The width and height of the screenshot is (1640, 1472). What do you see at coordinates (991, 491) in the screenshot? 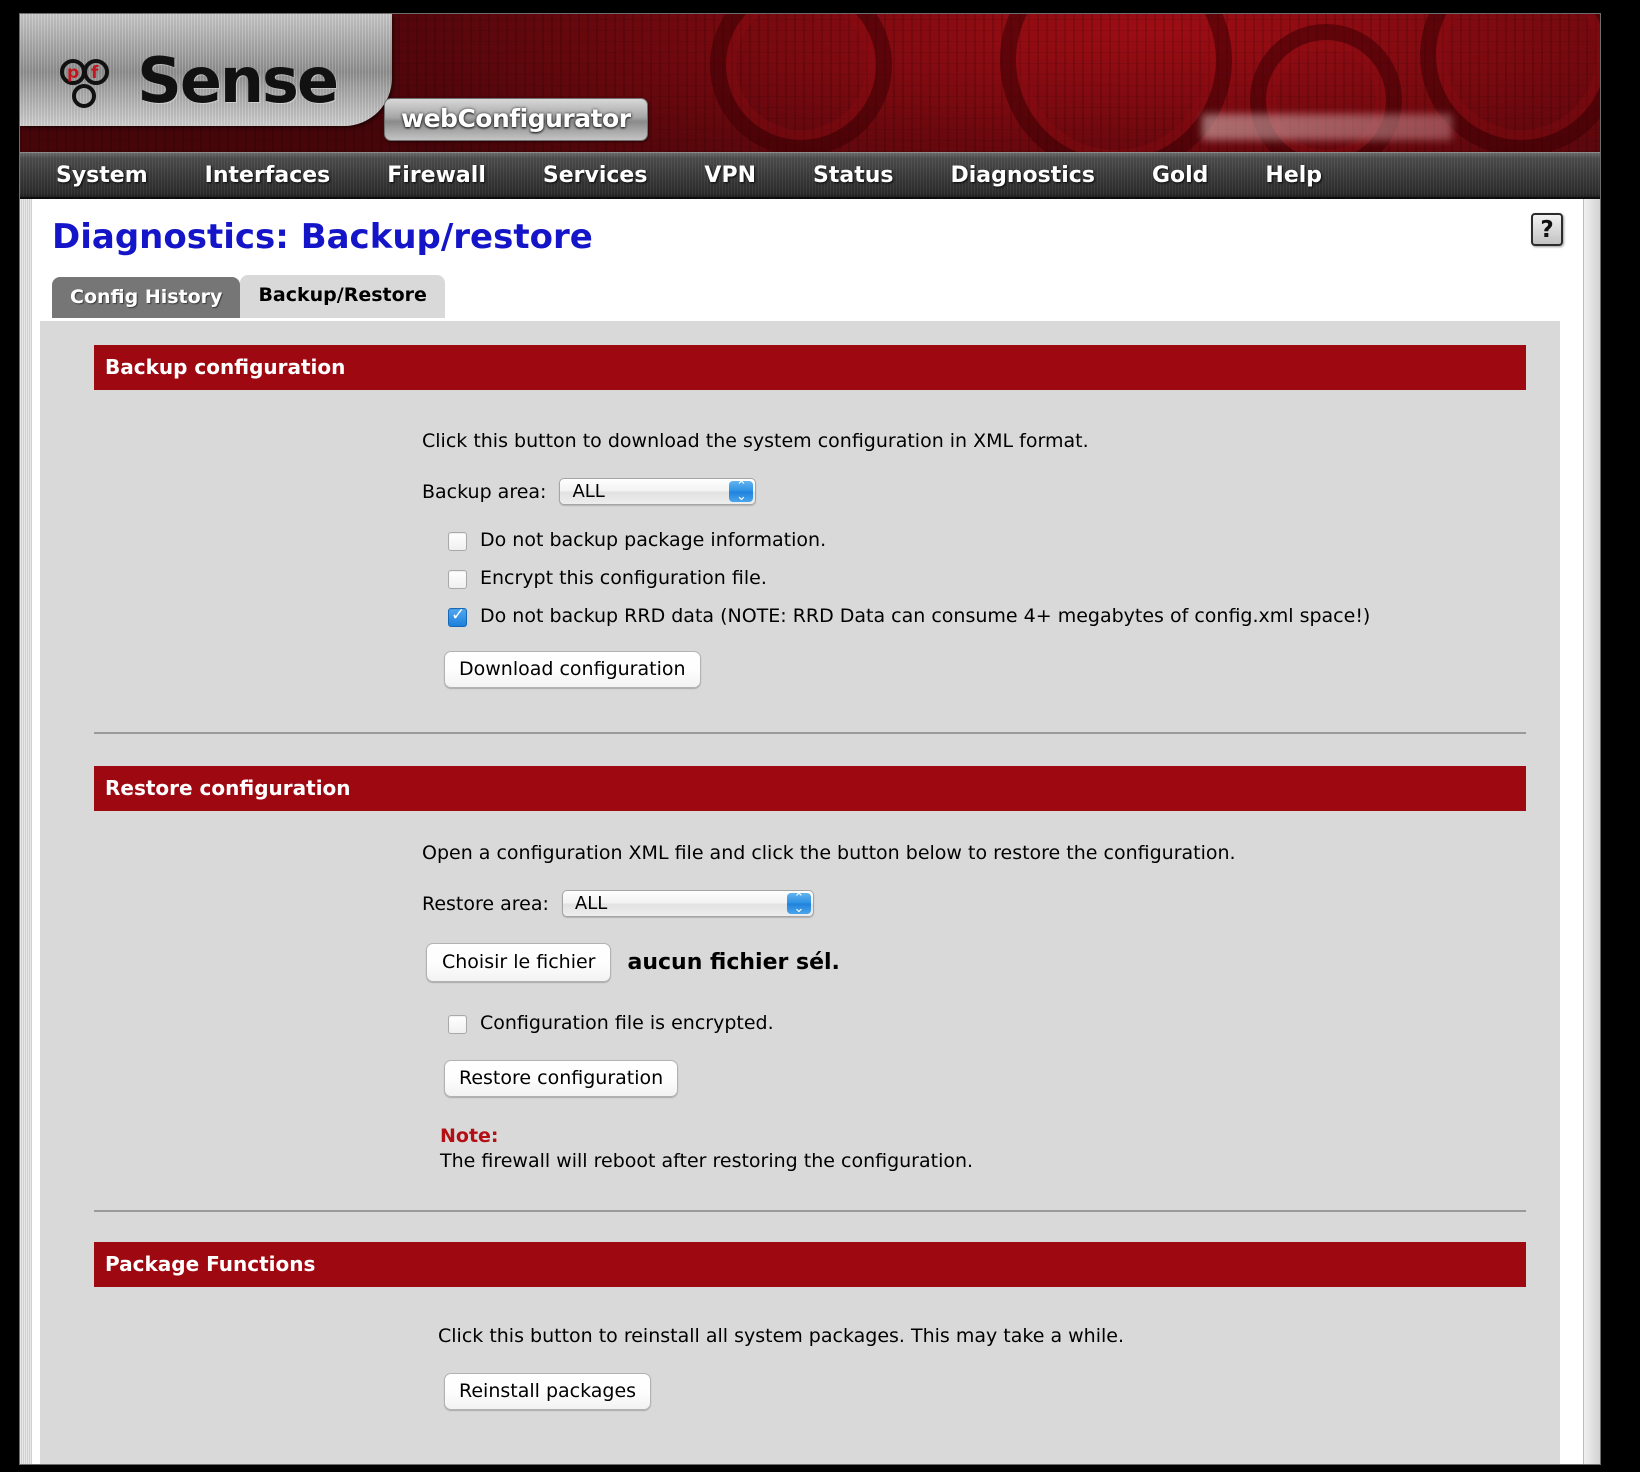
I see `backup-area-row: Backup area: ALL ⌃ ⌄` at bounding box center [991, 491].